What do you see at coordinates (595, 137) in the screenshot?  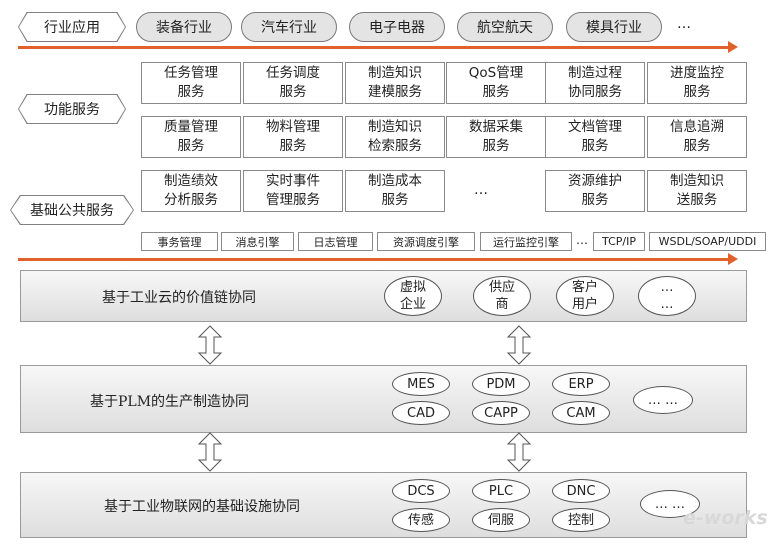 I see `service-box: 文档管理 服务` at bounding box center [595, 137].